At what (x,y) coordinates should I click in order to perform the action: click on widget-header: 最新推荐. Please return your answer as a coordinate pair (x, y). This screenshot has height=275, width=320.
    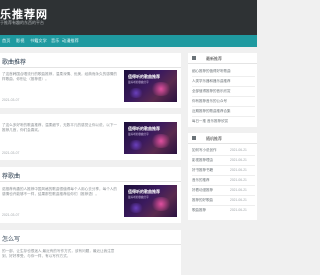
    Looking at the image, I should click on (222, 58).